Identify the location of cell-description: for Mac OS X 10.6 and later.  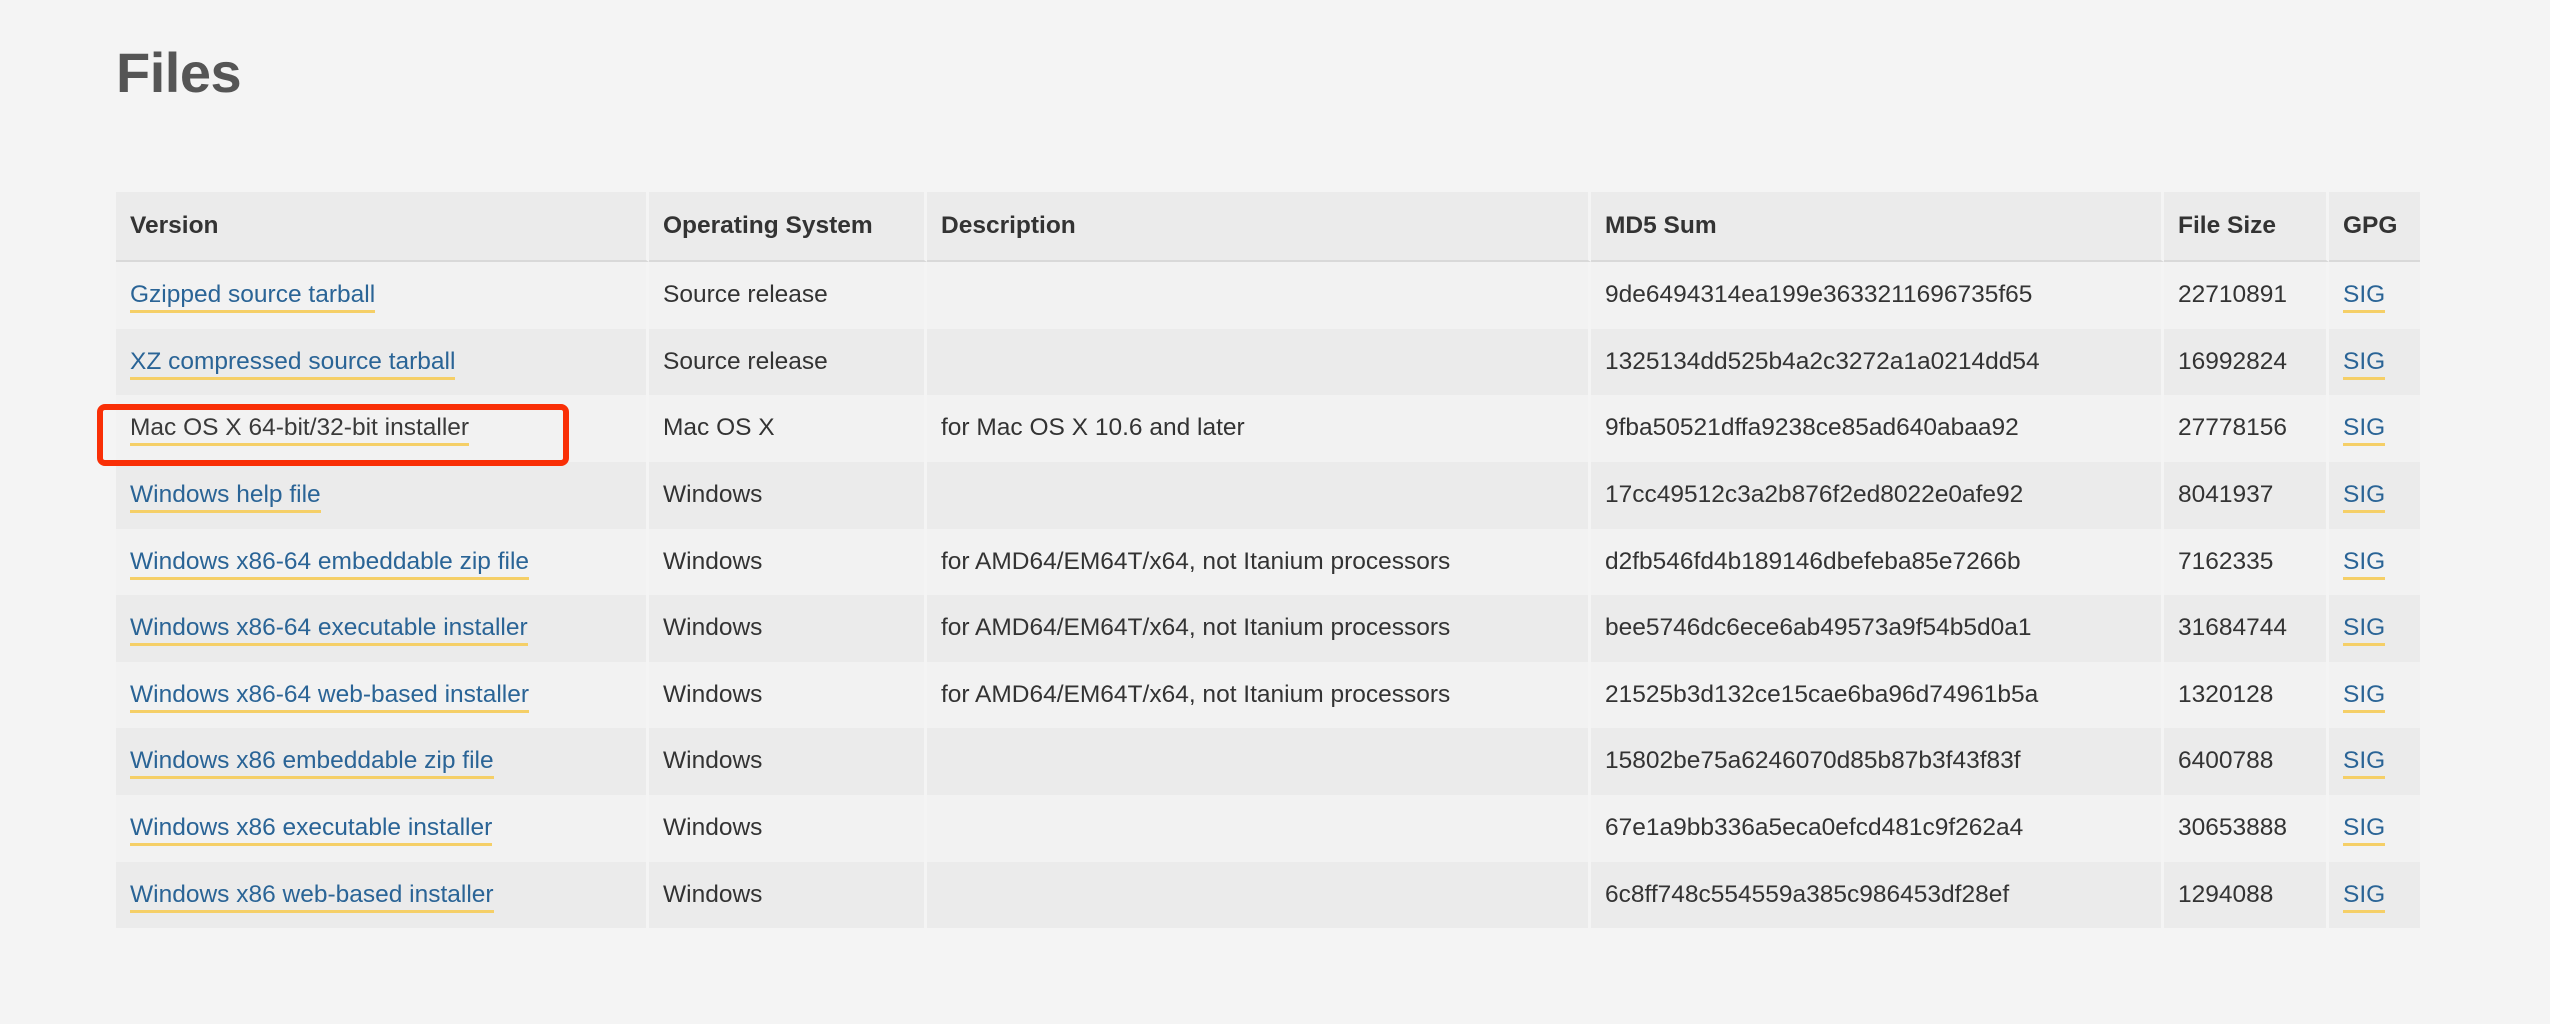
(1259, 428).